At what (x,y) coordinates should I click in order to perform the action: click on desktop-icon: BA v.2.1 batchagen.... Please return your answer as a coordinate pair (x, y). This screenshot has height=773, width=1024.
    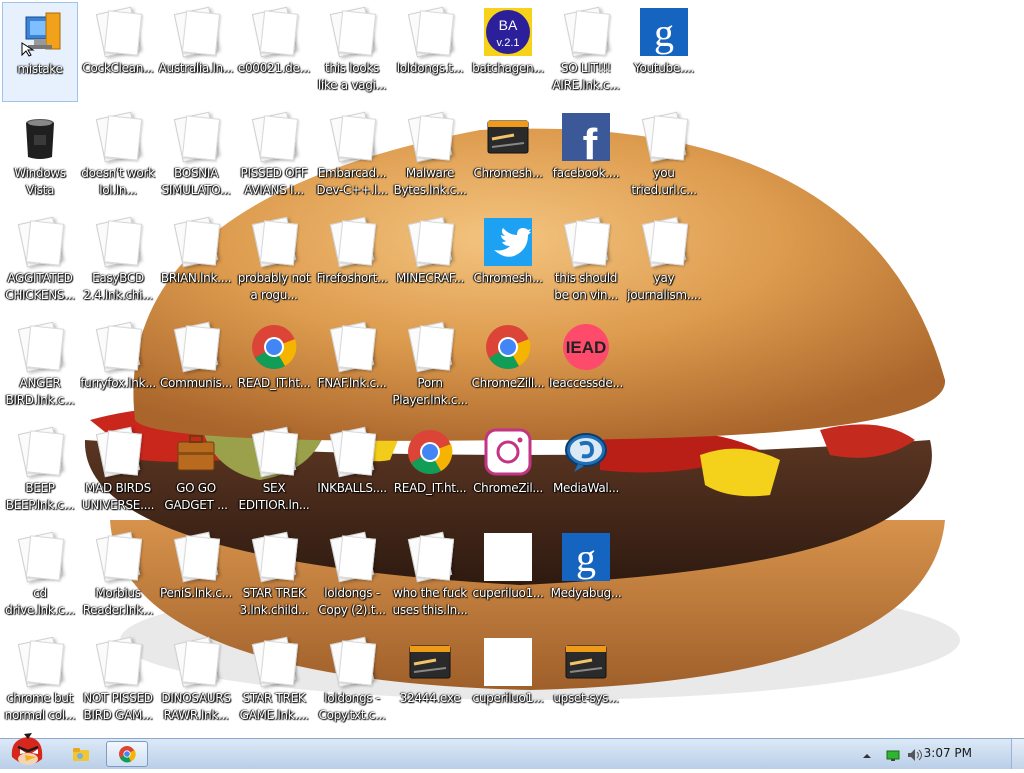
    Looking at the image, I should click on (508, 52).